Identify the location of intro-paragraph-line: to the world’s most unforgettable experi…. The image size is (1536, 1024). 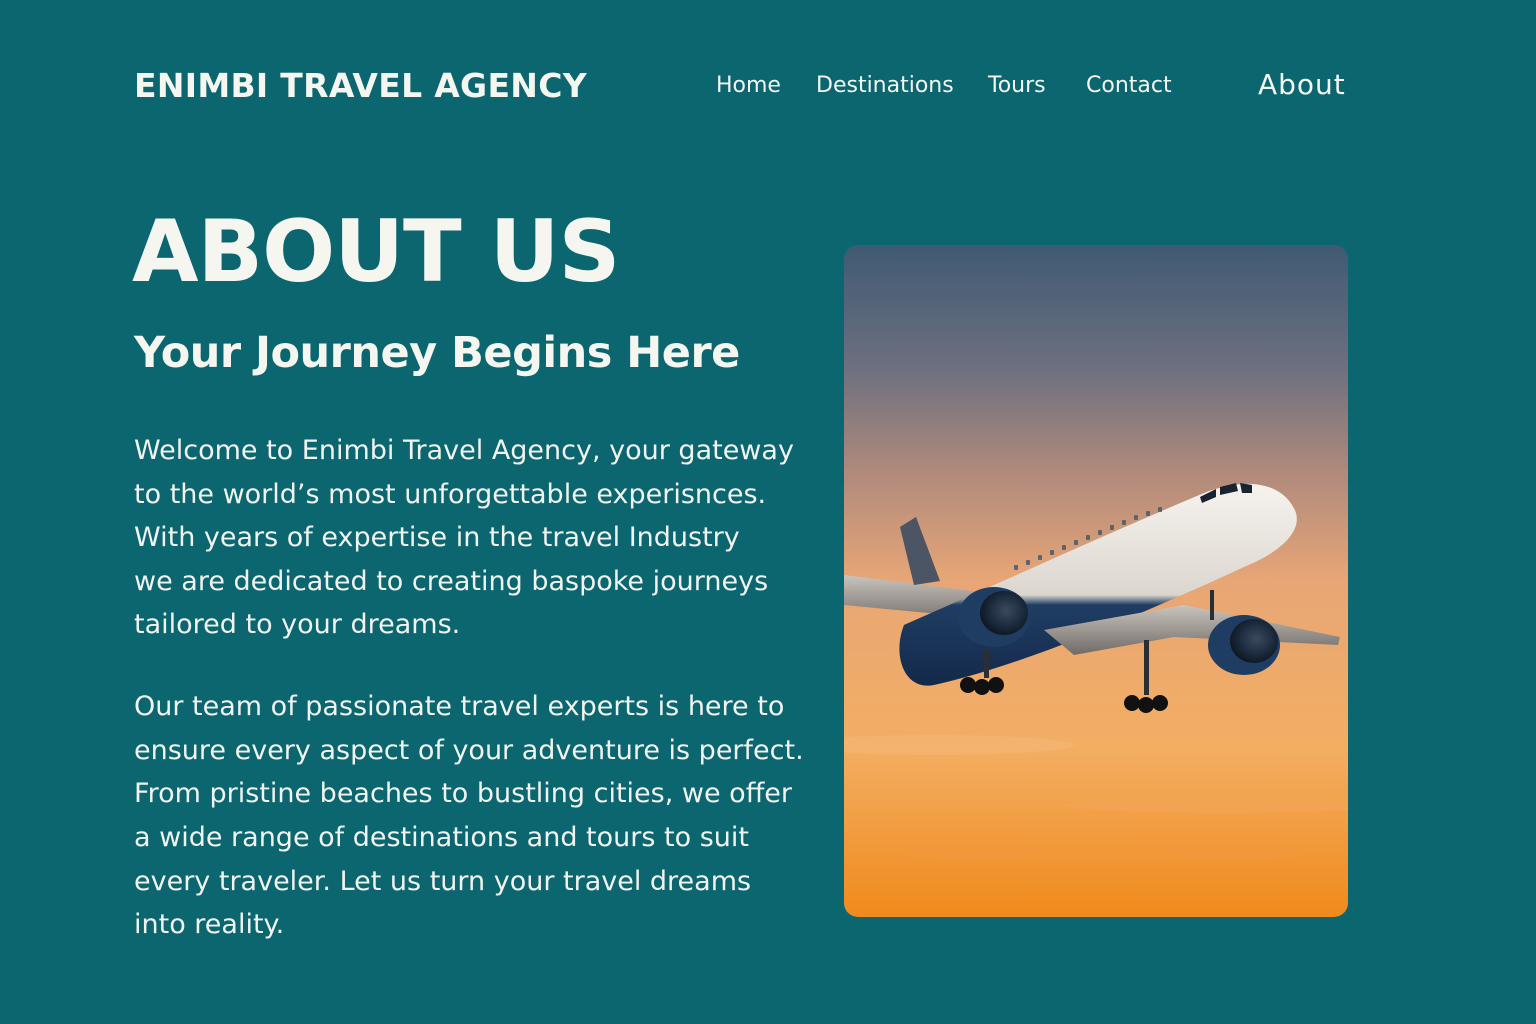
(450, 494).